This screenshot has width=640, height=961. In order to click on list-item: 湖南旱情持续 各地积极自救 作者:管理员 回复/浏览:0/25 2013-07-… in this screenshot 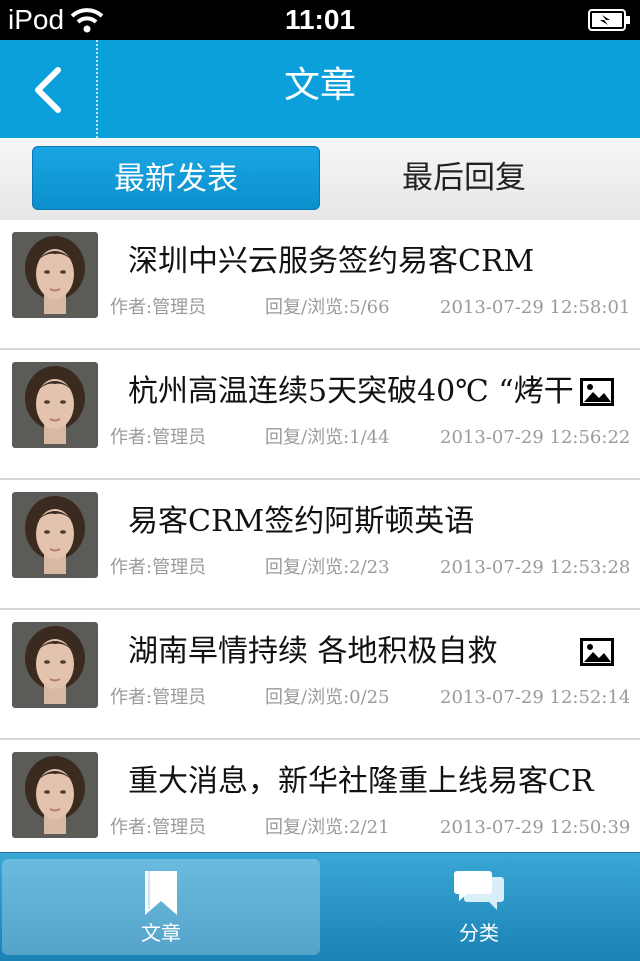, I will do `click(320, 675)`.